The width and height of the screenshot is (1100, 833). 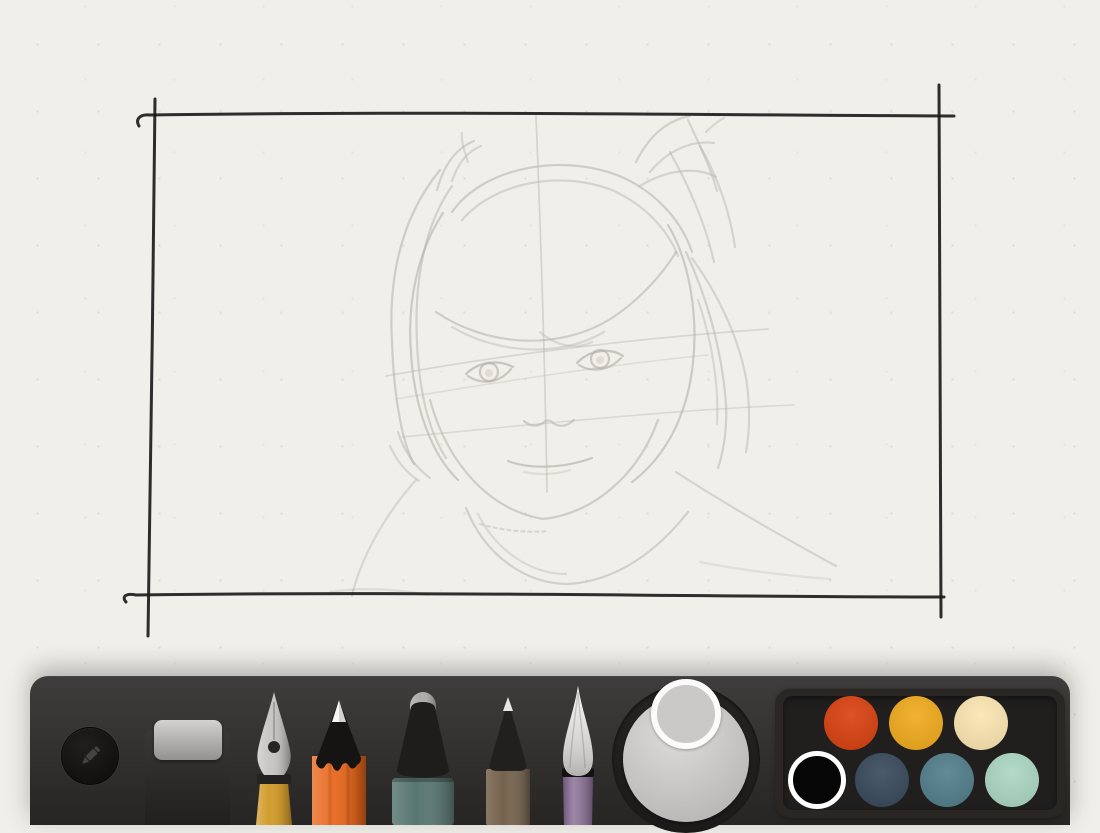 I want to click on swatch-red-orange, so click(x=851, y=723).